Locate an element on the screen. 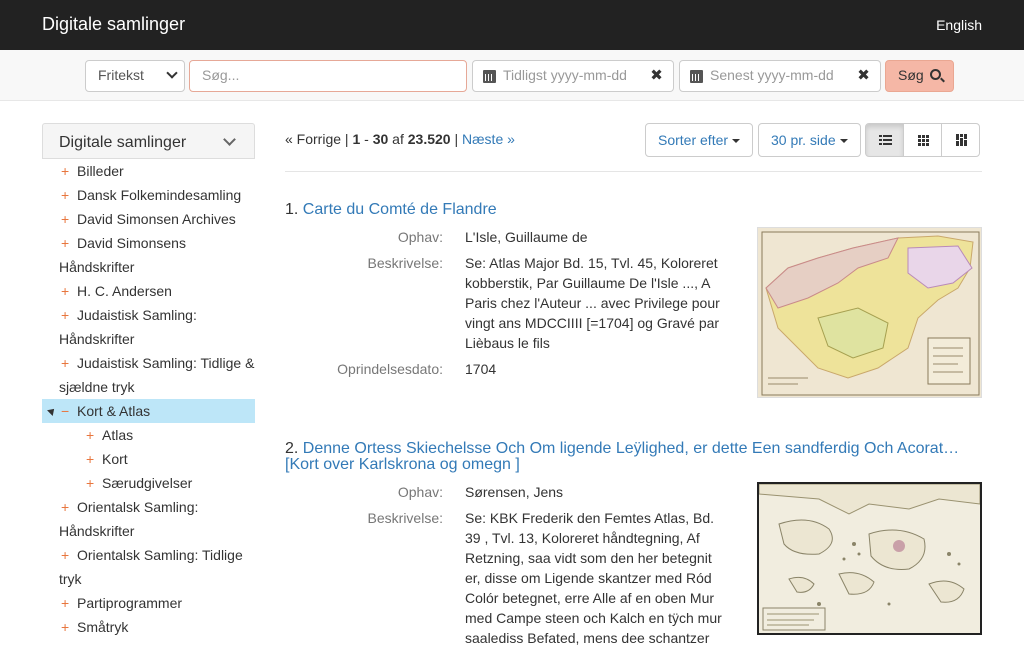  tree-item-hc-andersen: + H. C. Andersen is located at coordinates (148, 291).